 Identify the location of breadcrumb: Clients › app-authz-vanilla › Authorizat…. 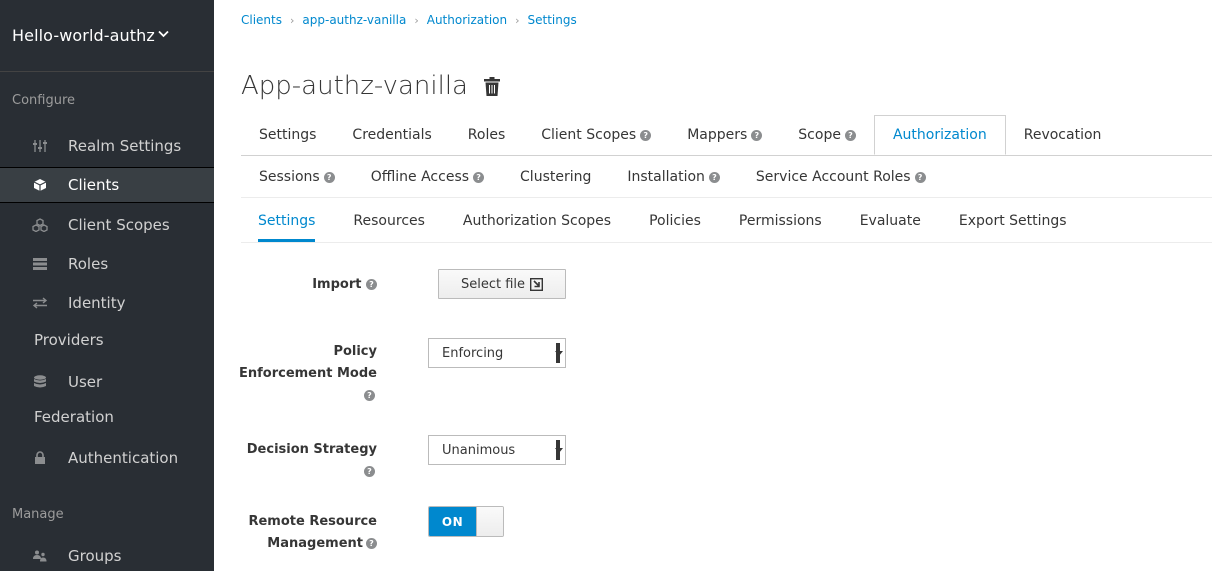
(409, 20).